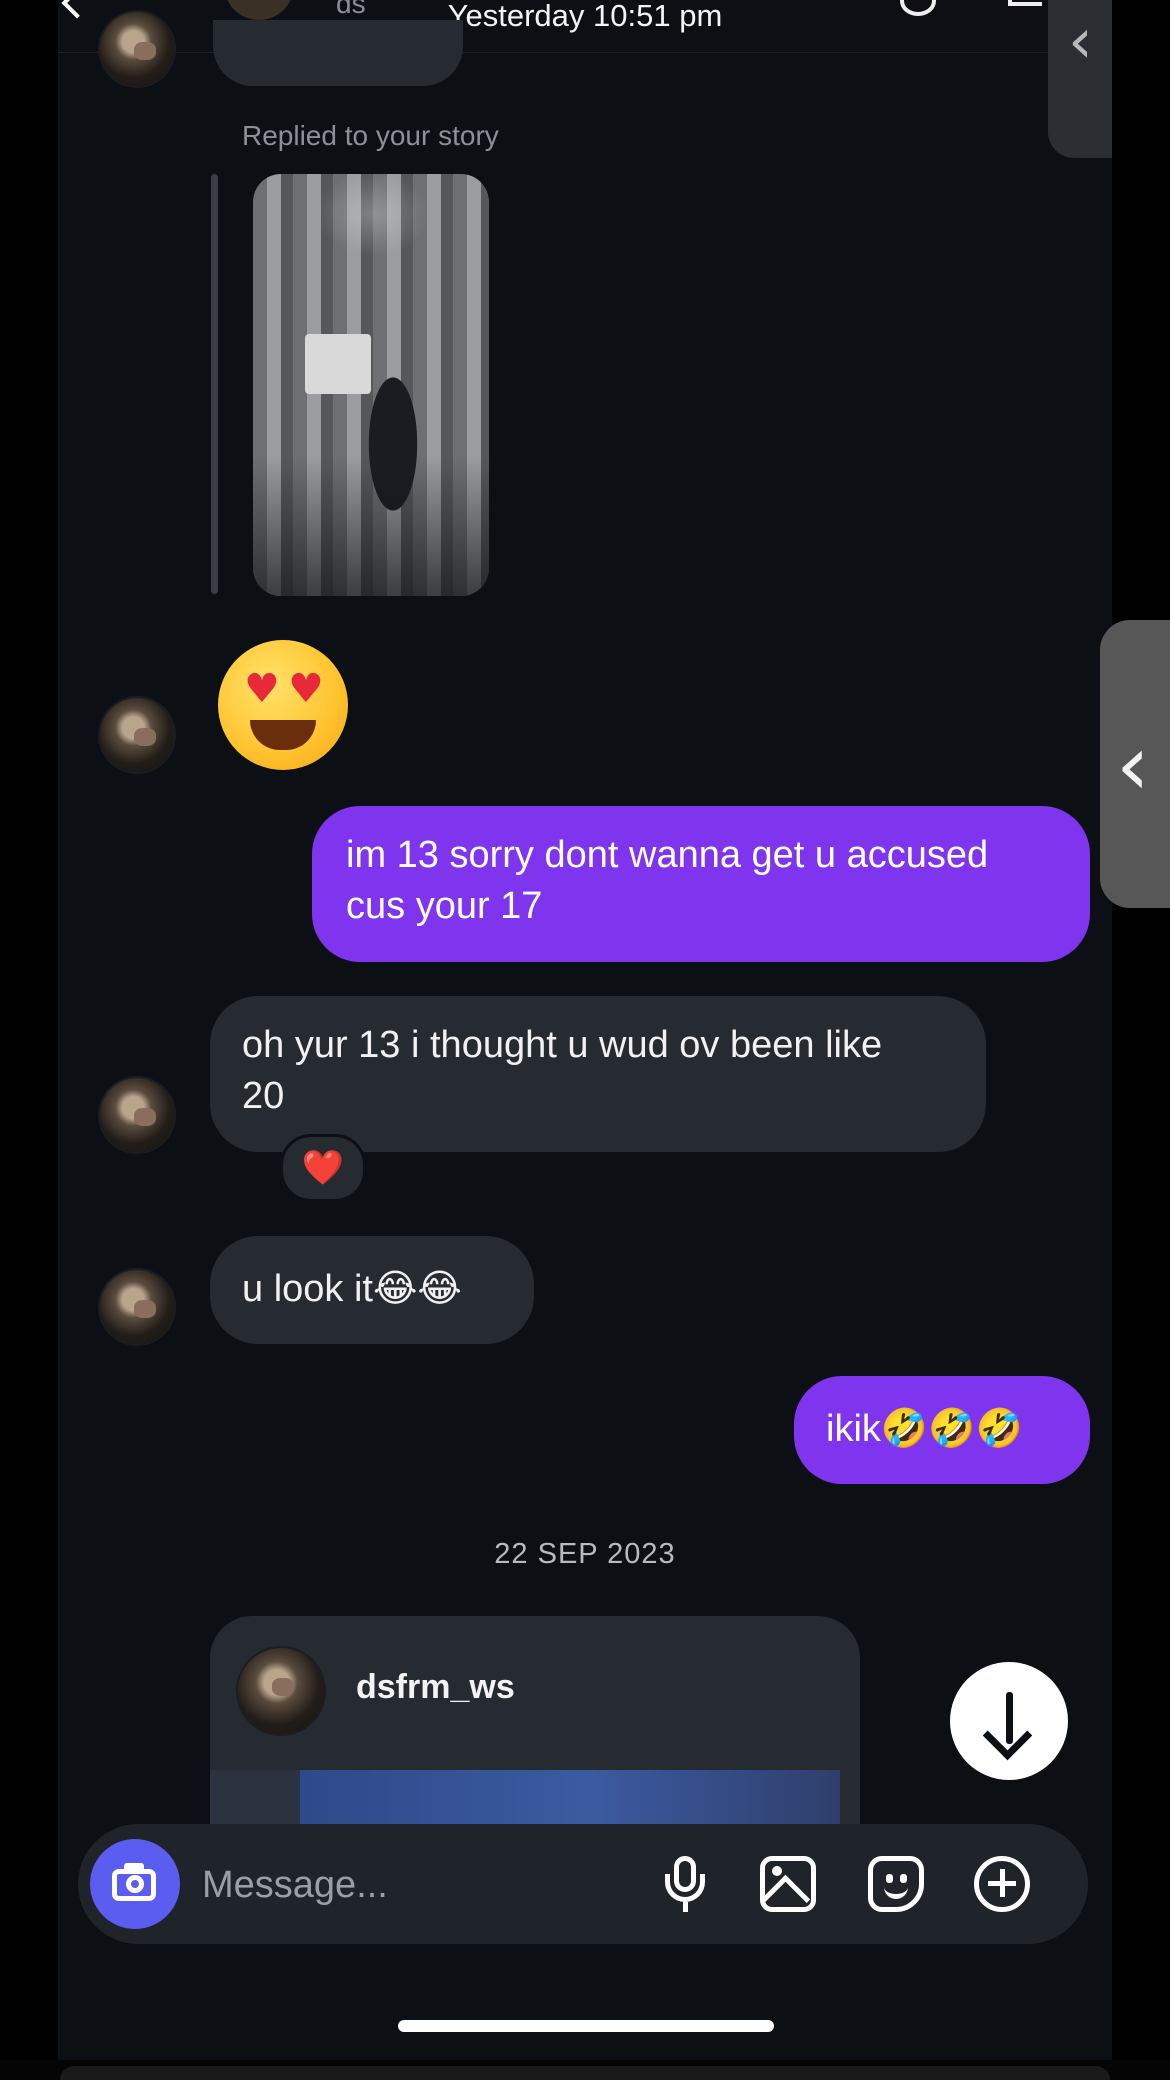 The height and width of the screenshot is (2080, 1170). What do you see at coordinates (402, 1885) in the screenshot?
I see `message-input` at bounding box center [402, 1885].